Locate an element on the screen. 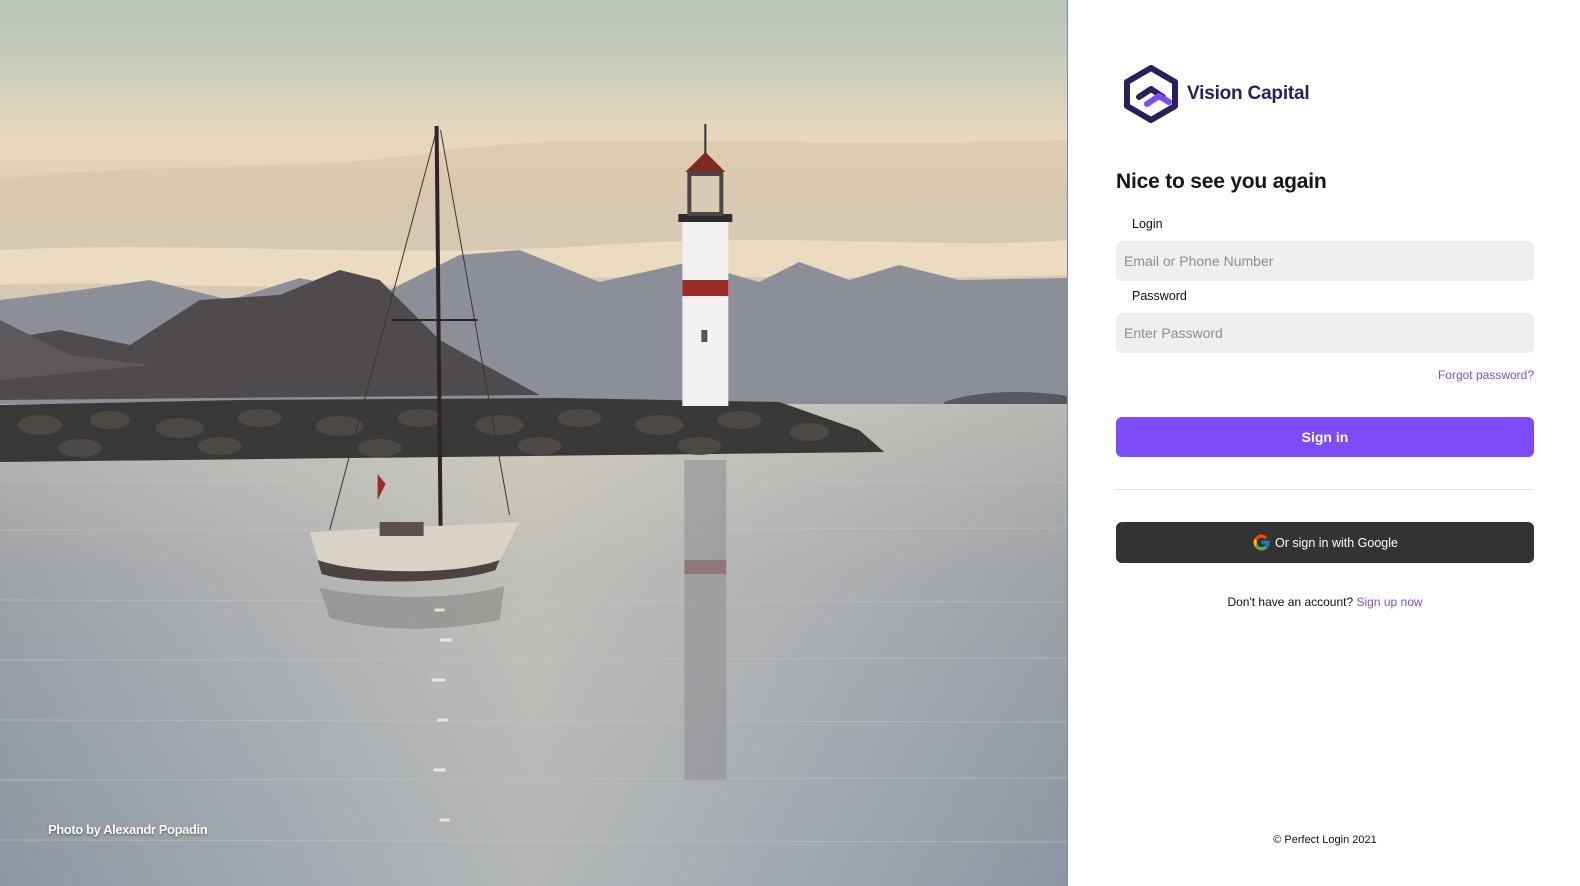  signup-prompt: Don't have an account? is located at coordinates (1290, 602).